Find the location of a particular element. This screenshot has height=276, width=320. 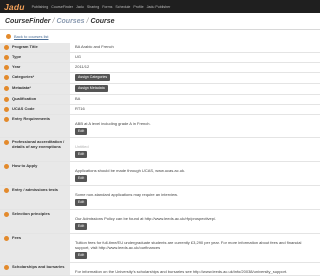

assign-categories-button: Assign Categories is located at coordinates (93, 77).